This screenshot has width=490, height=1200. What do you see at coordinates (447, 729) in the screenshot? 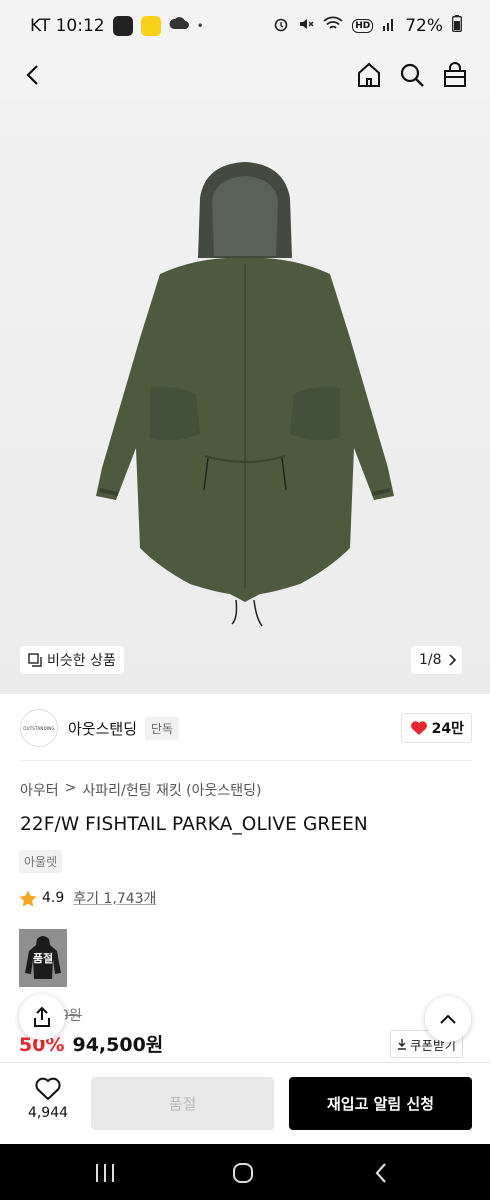
I see `brand-likes-count: 24만` at bounding box center [447, 729].